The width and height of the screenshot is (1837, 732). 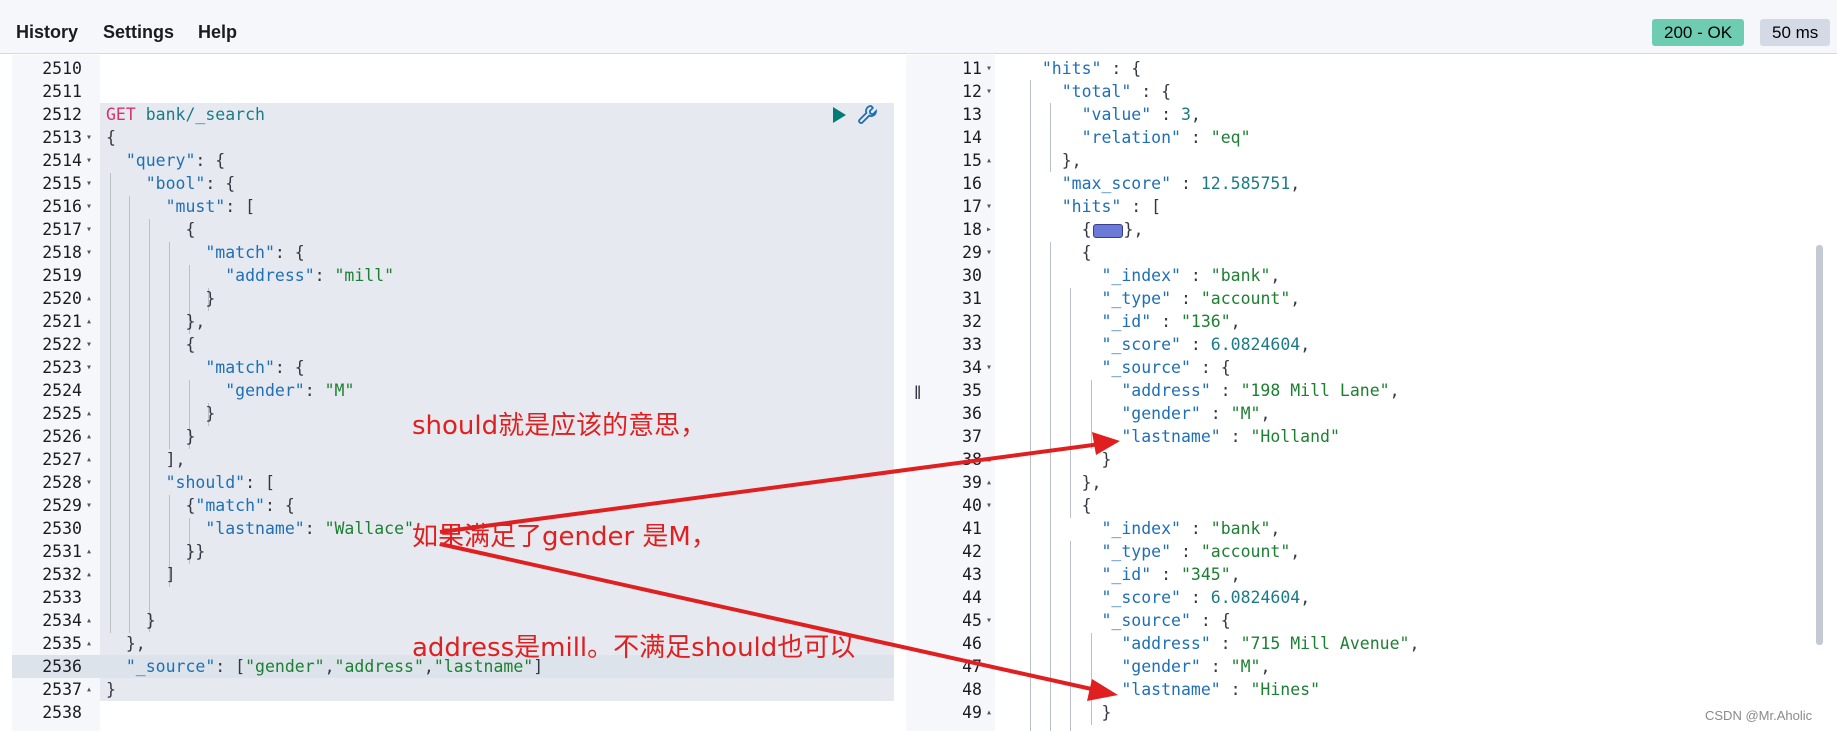 I want to click on menu-help: Help, so click(x=217, y=32).